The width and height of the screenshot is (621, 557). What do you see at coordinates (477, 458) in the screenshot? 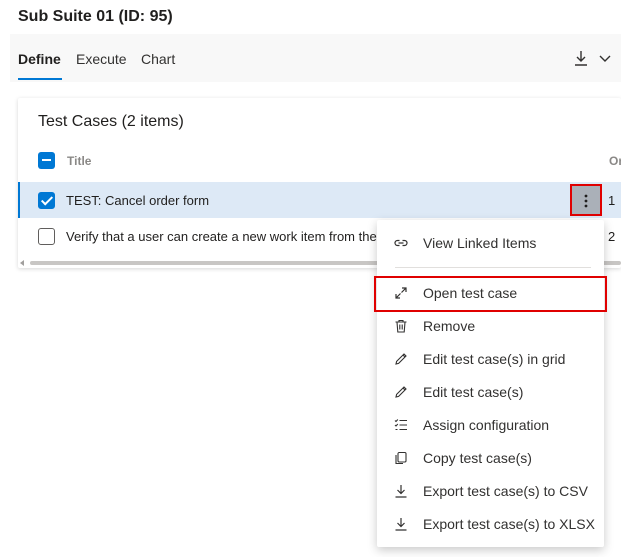
I see `menu-item-label: Copy test case(s)` at bounding box center [477, 458].